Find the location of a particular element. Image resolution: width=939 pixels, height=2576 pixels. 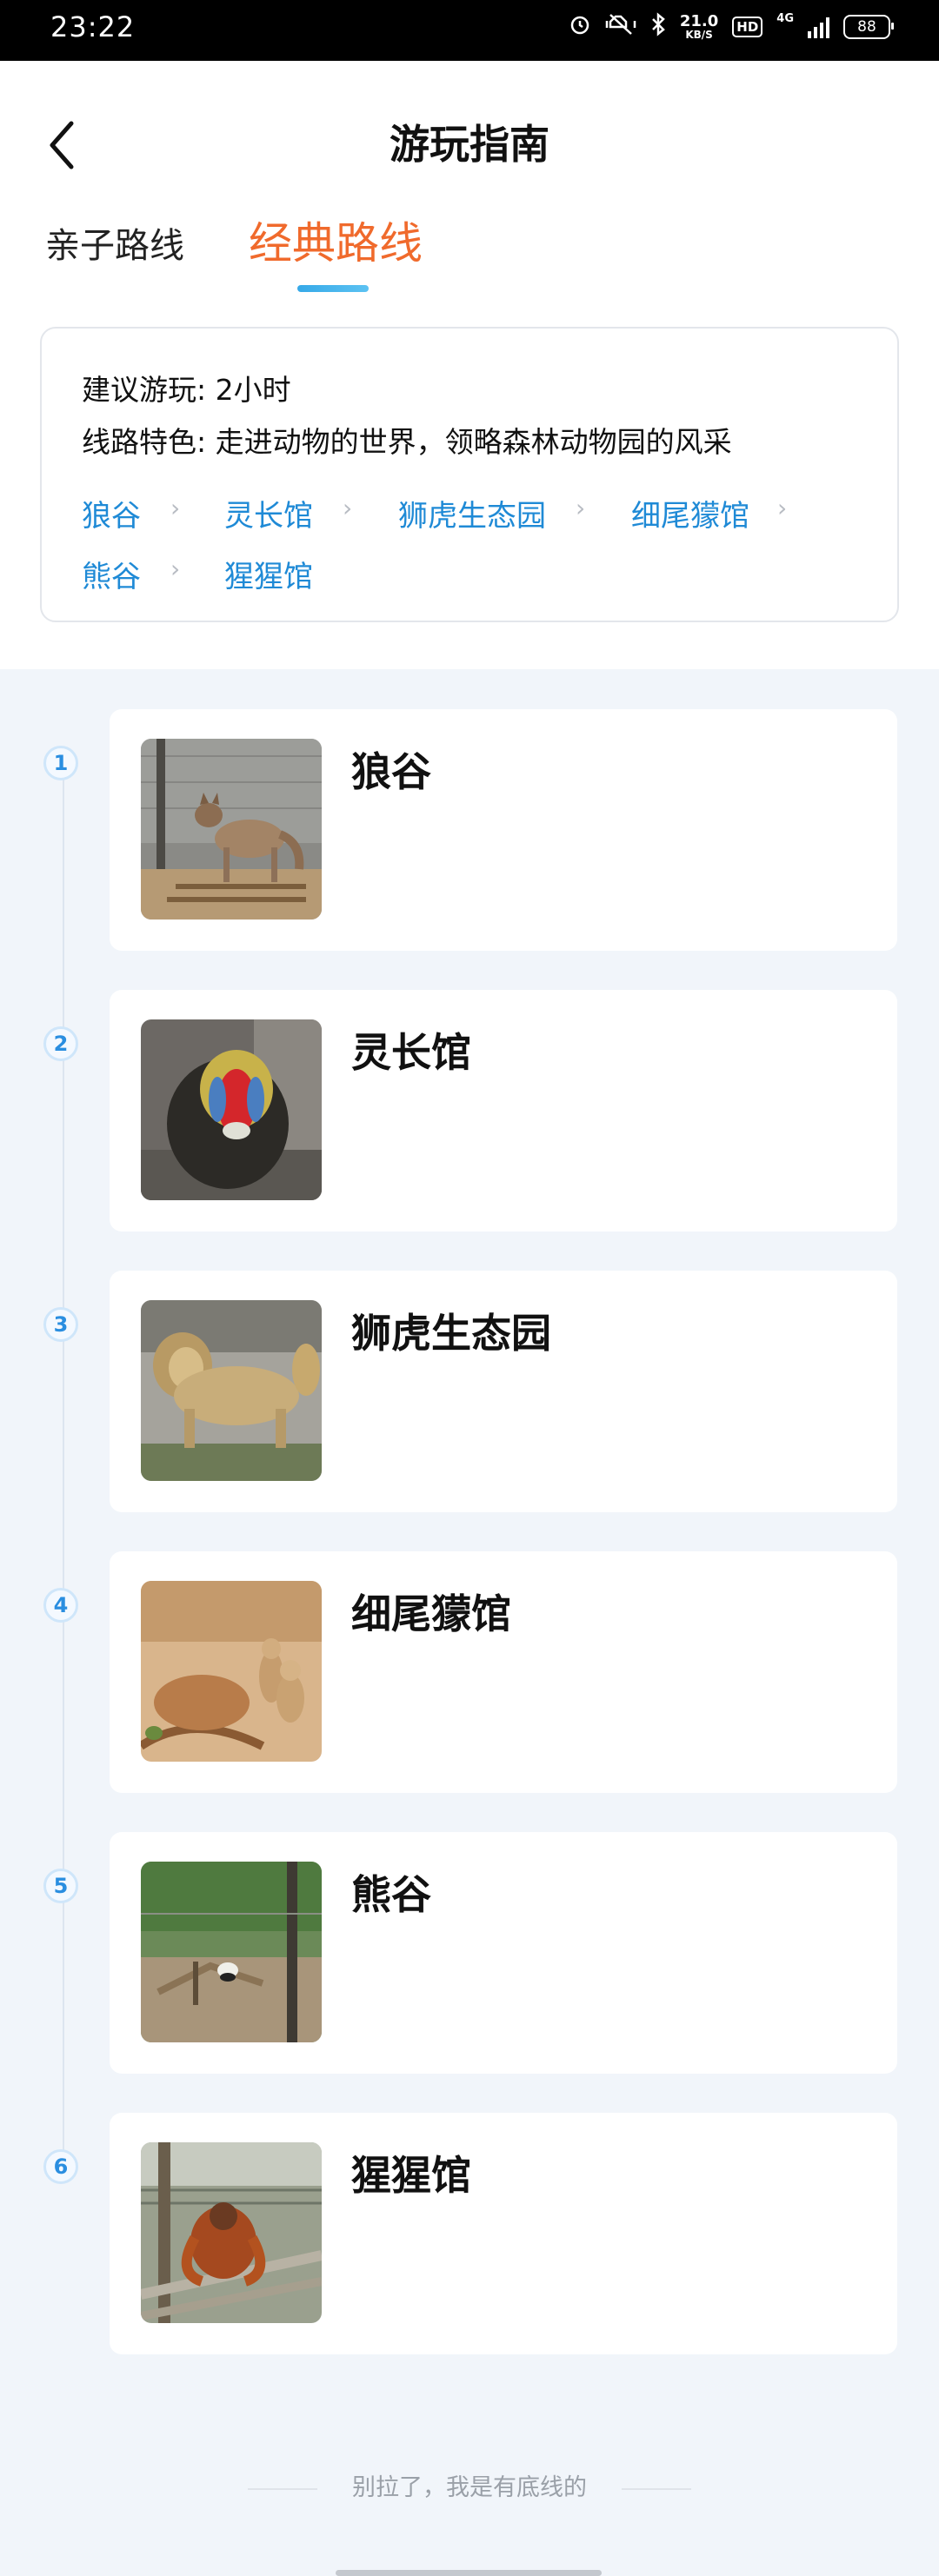

step-name: 熊谷 is located at coordinates (391, 1894).